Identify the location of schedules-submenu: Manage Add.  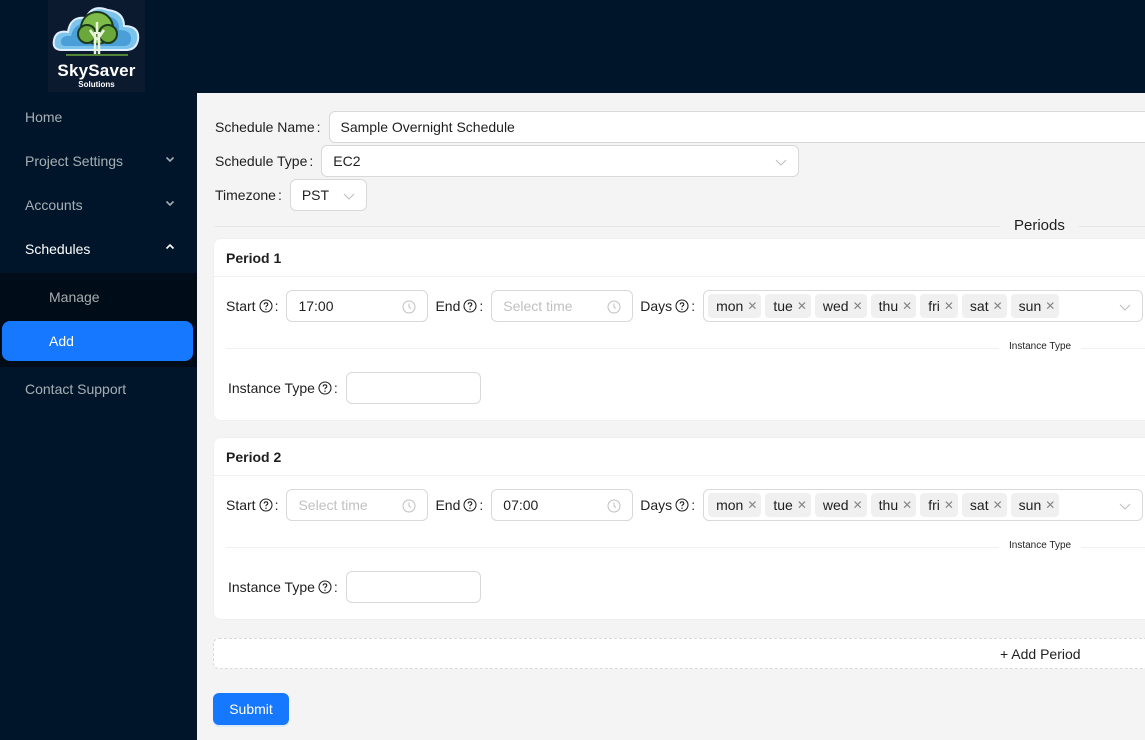
(98, 320).